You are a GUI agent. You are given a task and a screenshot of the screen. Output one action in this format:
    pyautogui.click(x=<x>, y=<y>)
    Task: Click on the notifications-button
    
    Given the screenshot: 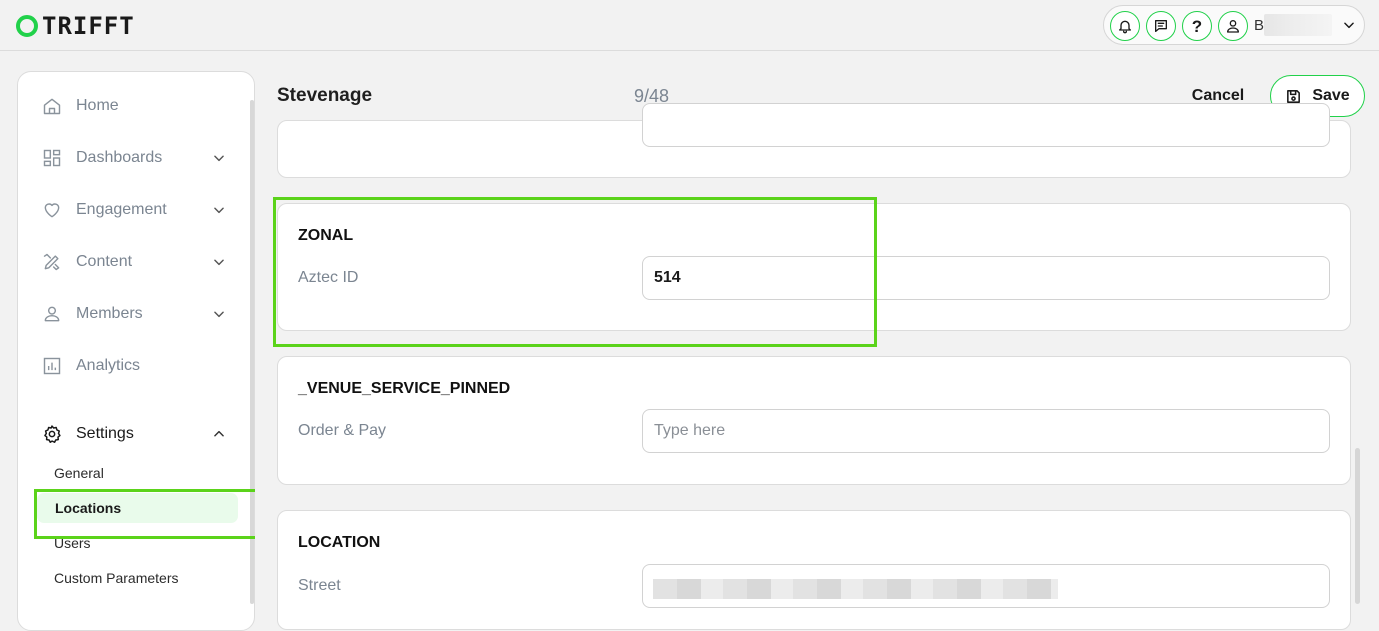 What is the action you would take?
    pyautogui.click(x=1125, y=26)
    